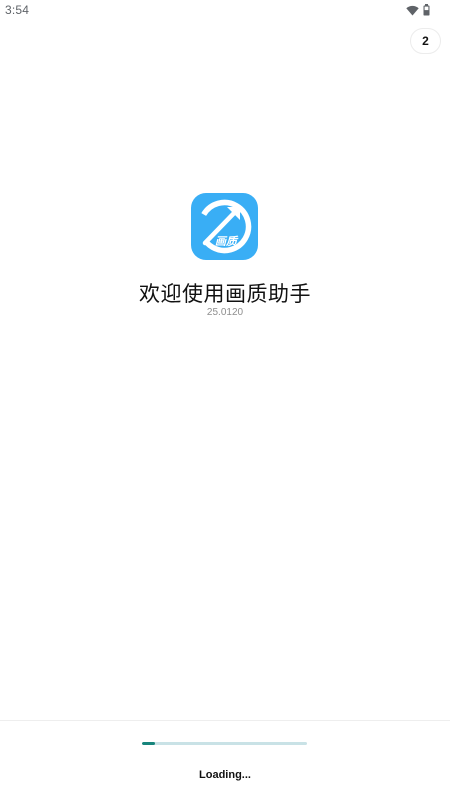 The image size is (450, 801). Describe the element at coordinates (426, 10) in the screenshot. I see `battery-icon` at that location.